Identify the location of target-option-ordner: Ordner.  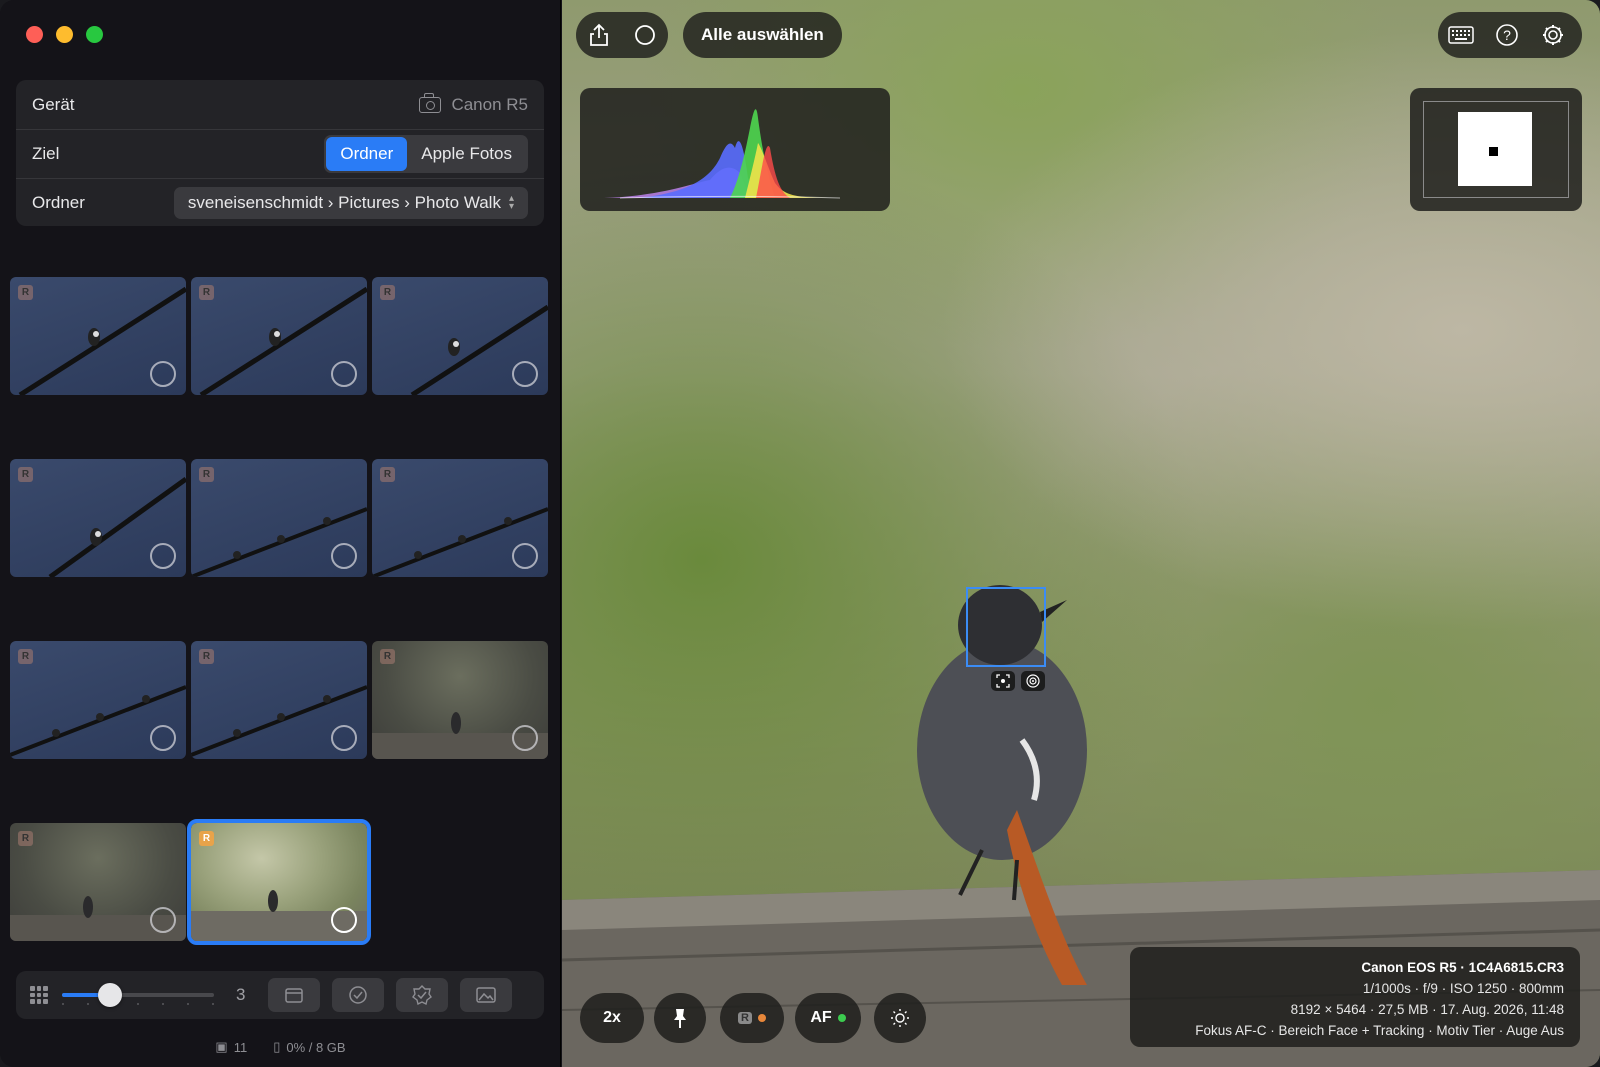
(367, 154).